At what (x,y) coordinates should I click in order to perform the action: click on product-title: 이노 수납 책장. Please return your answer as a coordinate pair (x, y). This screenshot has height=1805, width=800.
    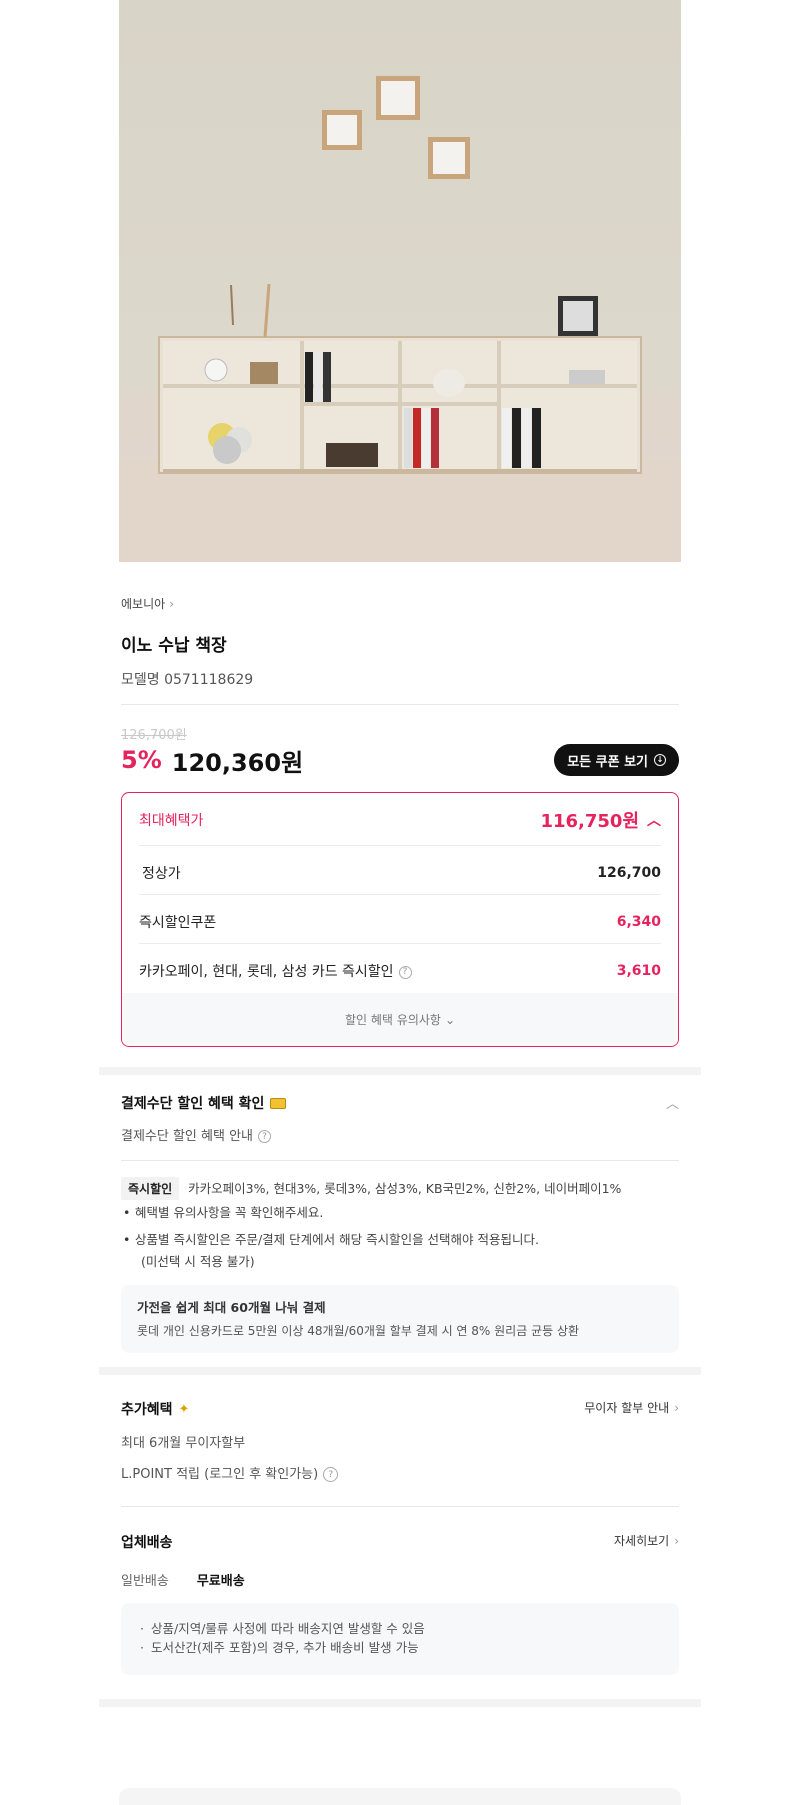
    Looking at the image, I should click on (174, 646).